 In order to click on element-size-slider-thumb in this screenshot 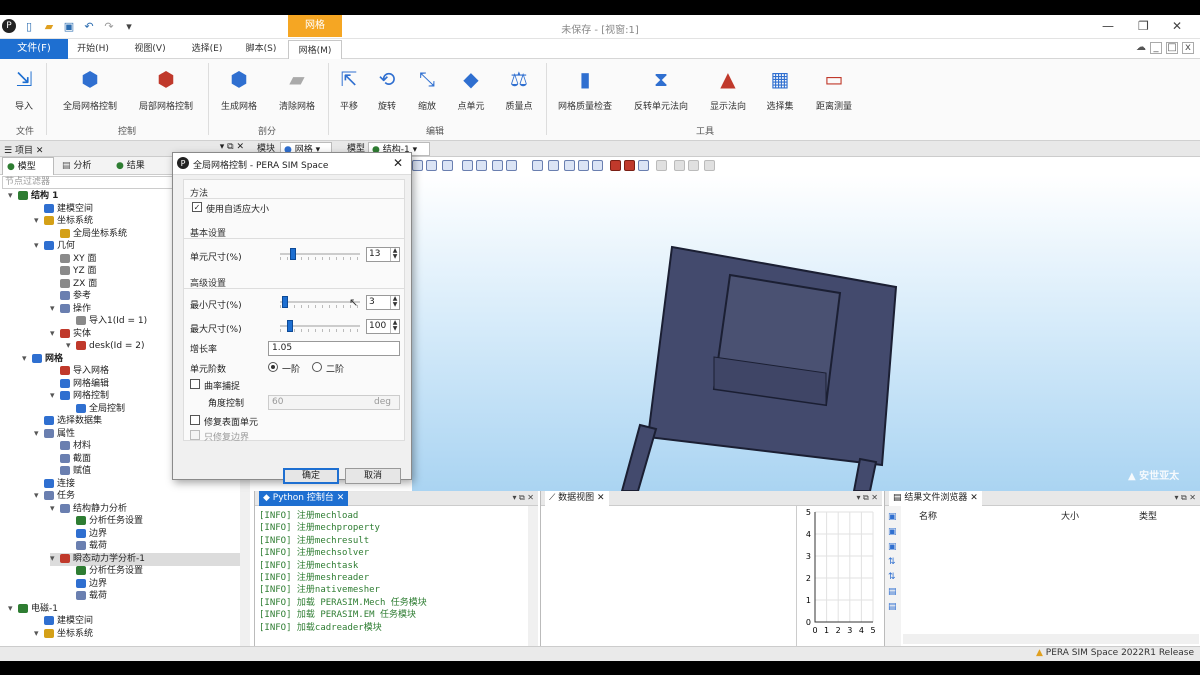, I will do `click(292, 254)`.